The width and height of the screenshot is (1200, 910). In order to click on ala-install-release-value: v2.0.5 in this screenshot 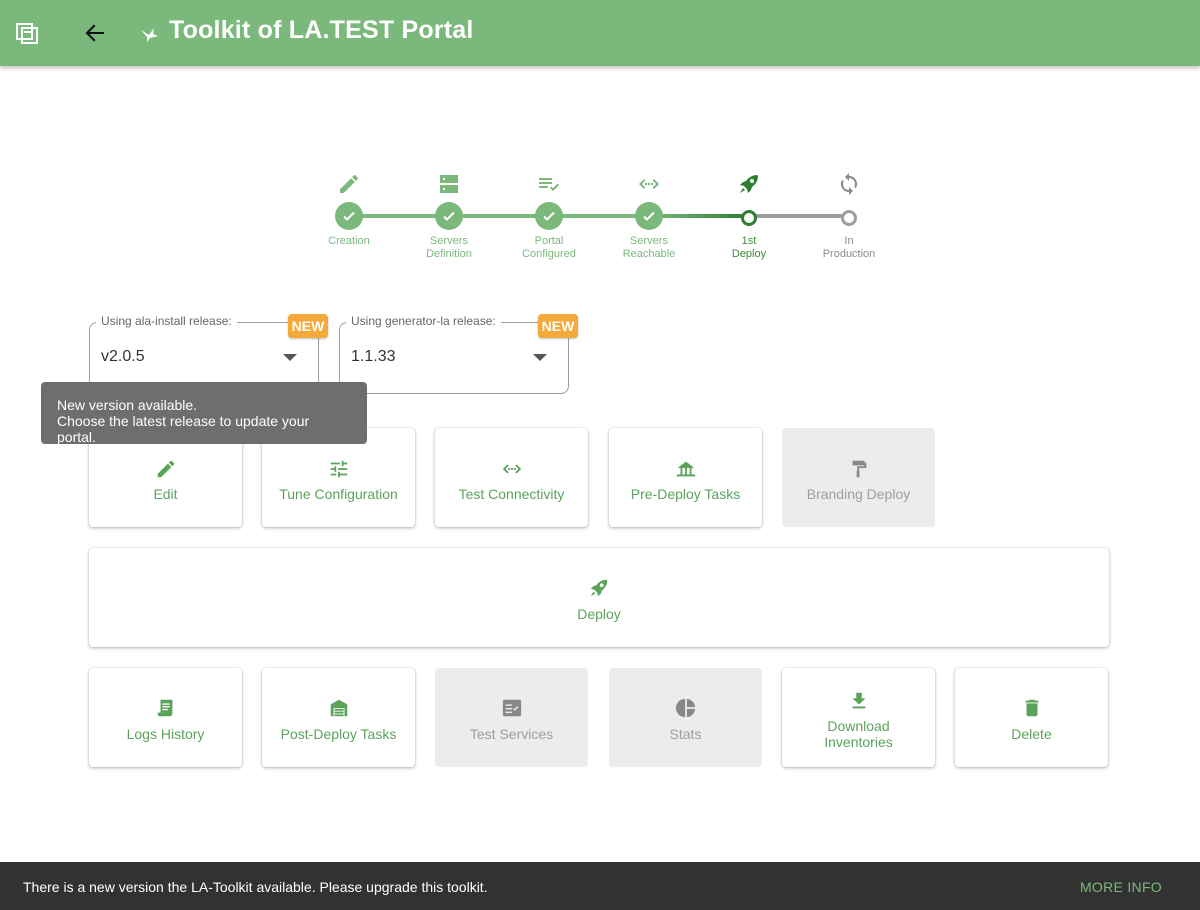, I will do `click(123, 356)`.